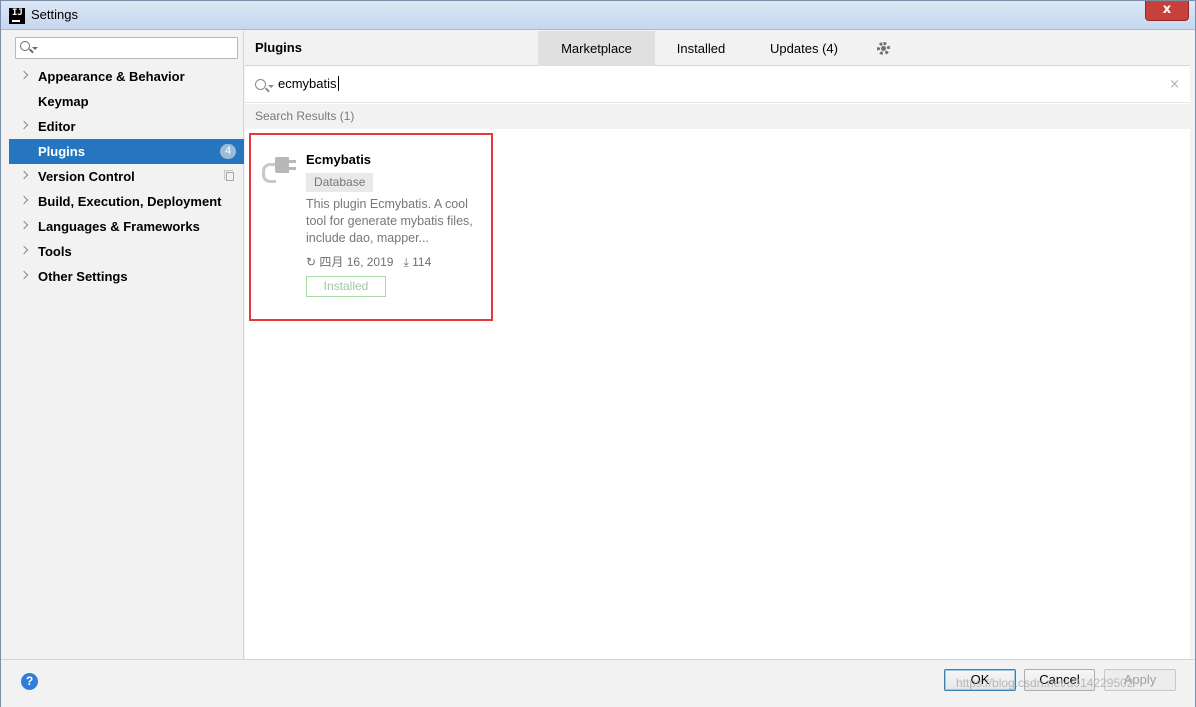 This screenshot has height=707, width=1196. I want to click on plugin-meta: ↻ 四月 16, 2019 ⤓ 114, so click(368, 261).